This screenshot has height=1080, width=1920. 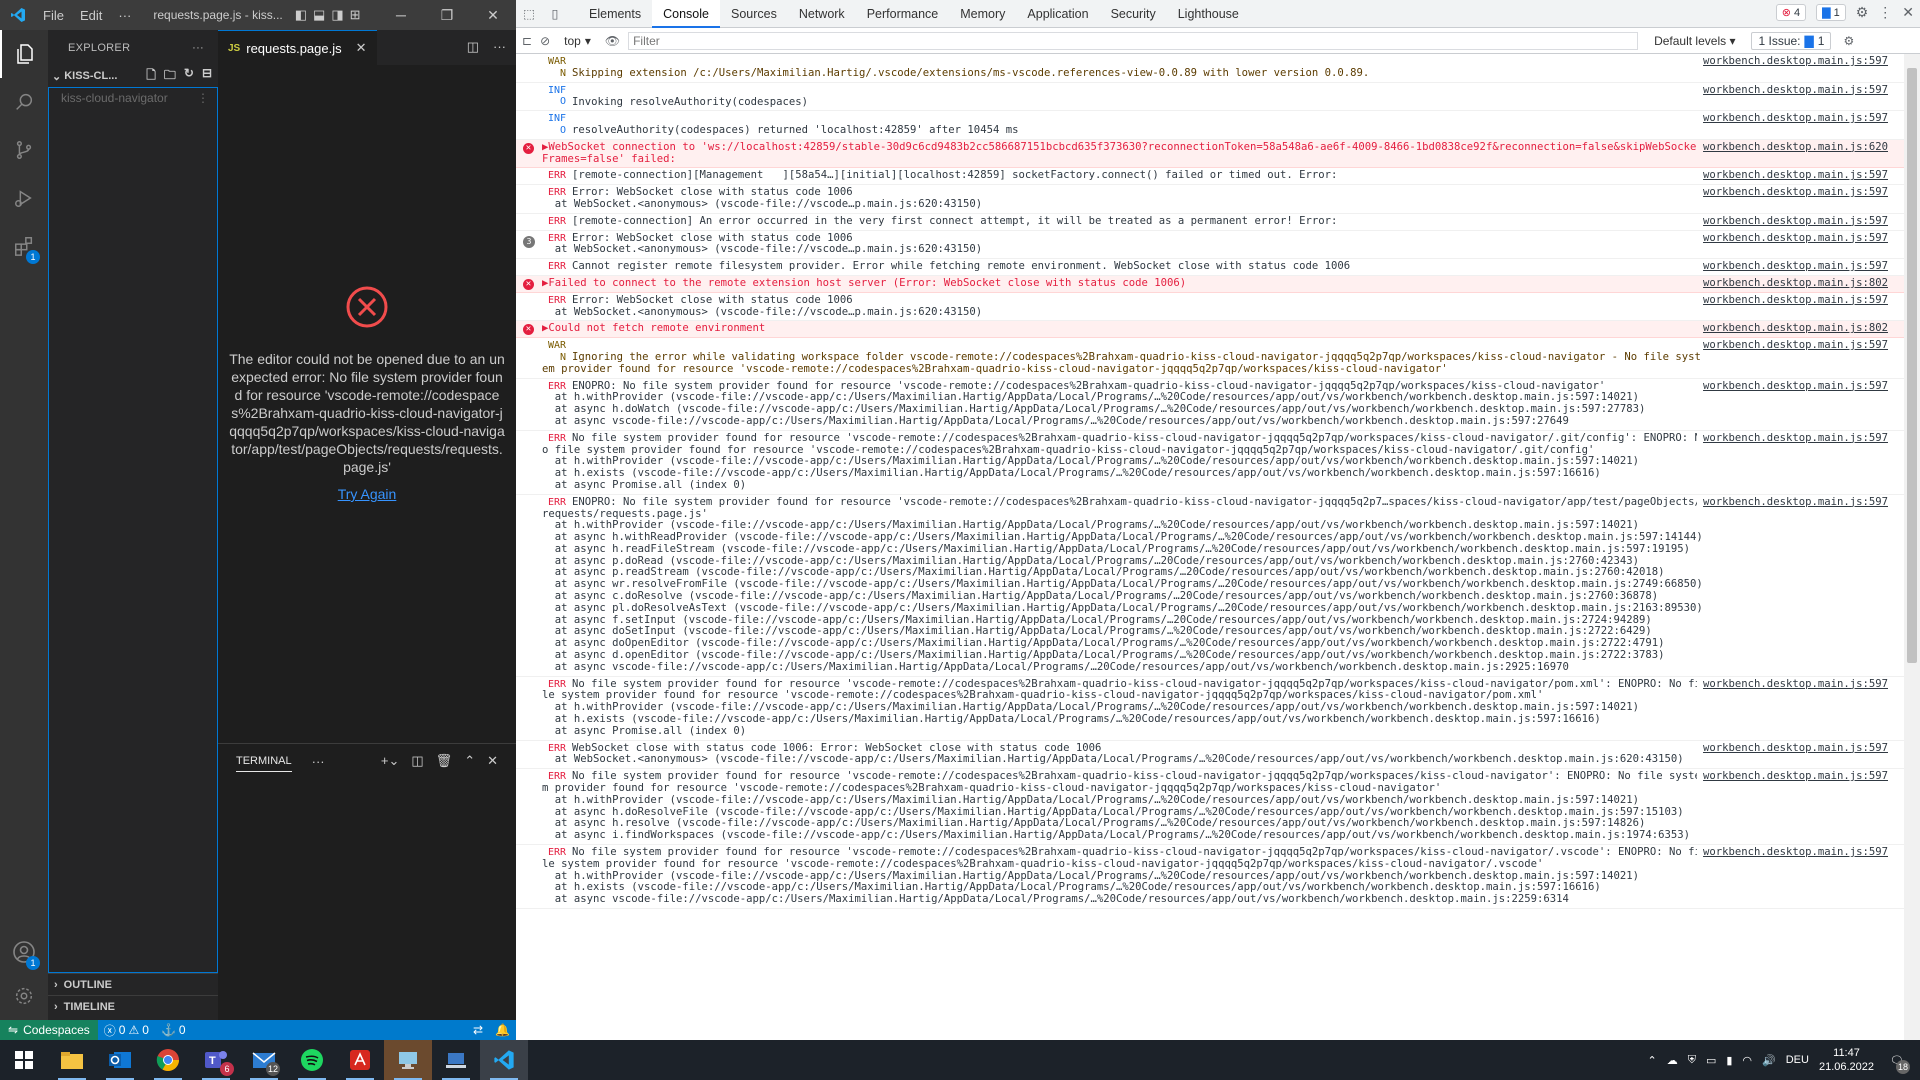 What do you see at coordinates (133, 98) in the screenshot?
I see `tree-item: kiss-cloud-navigator ⋮` at bounding box center [133, 98].